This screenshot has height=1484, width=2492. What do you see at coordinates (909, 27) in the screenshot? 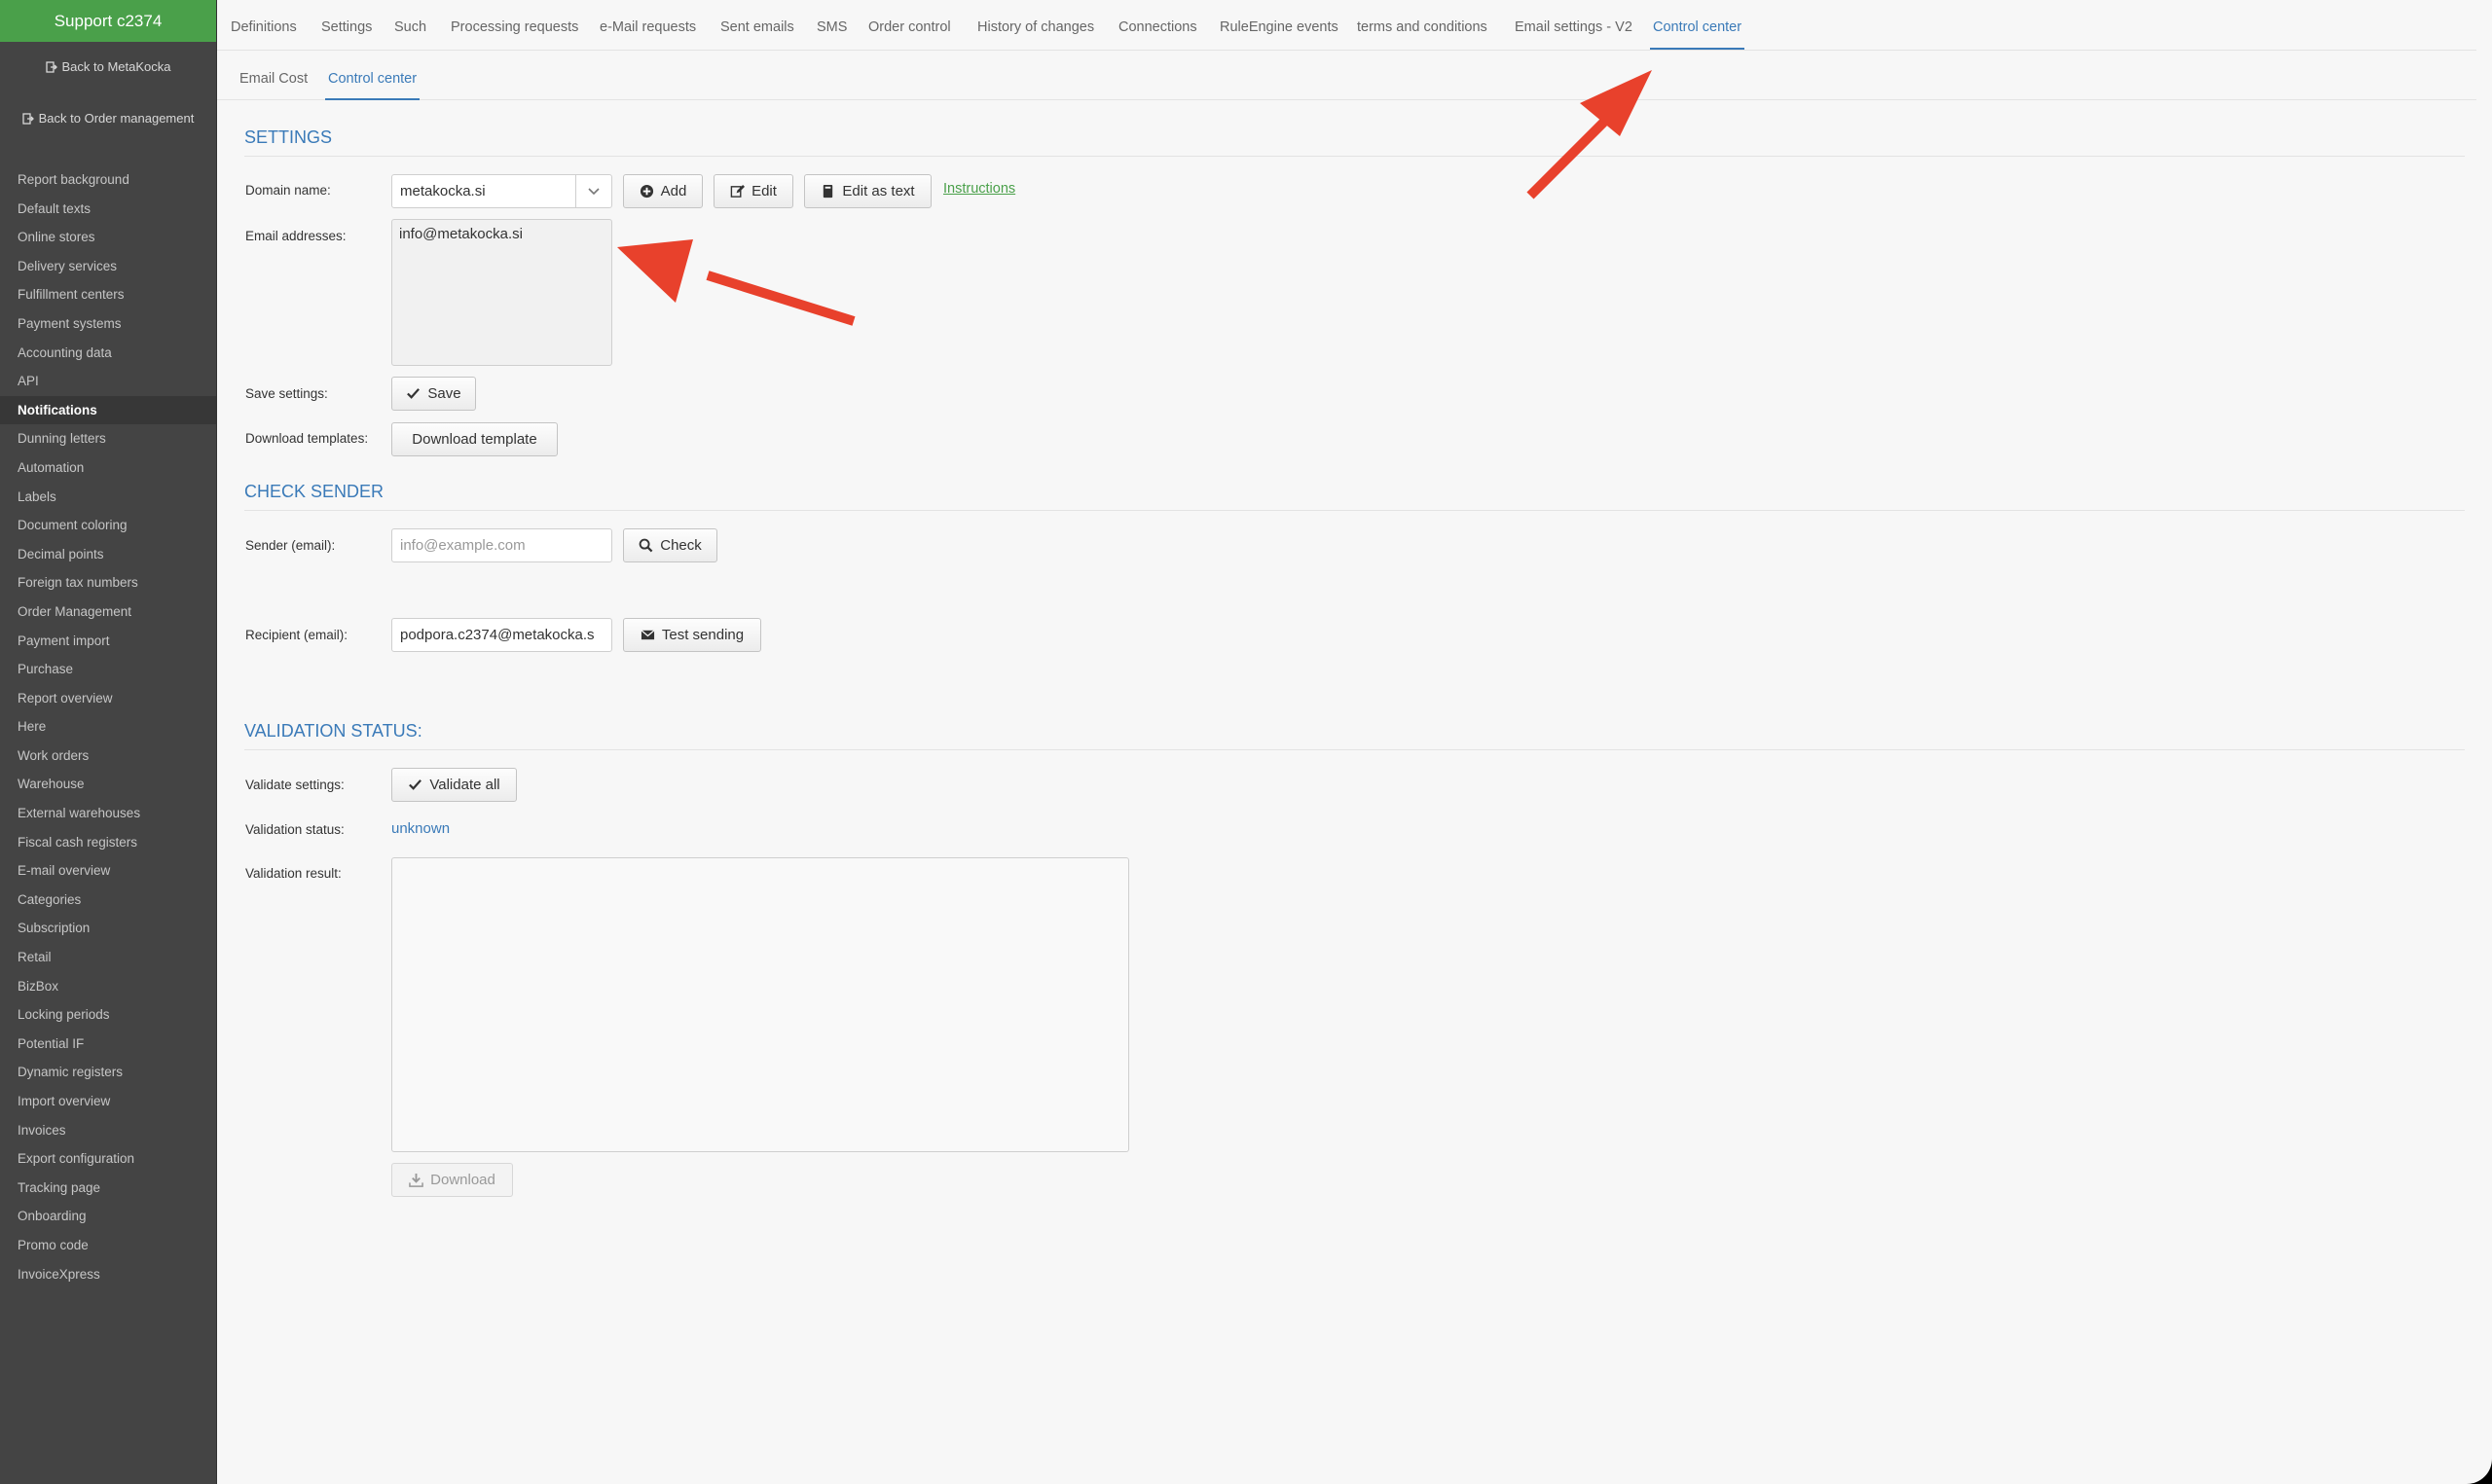
I see `tab-order-control: Order control` at bounding box center [909, 27].